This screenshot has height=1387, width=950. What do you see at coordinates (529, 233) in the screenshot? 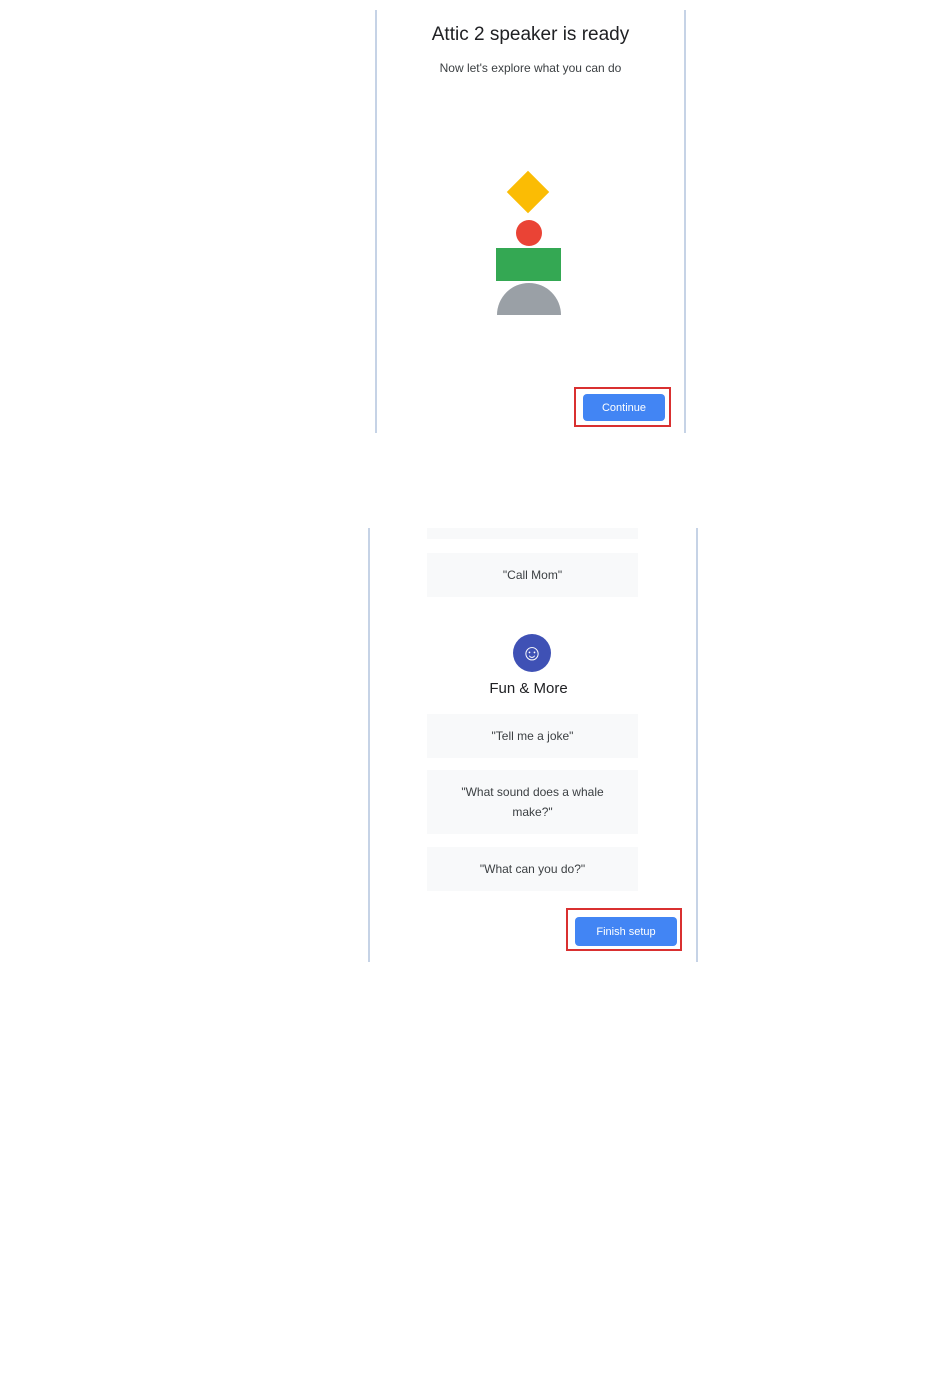
I see `red-circle-shape` at bounding box center [529, 233].